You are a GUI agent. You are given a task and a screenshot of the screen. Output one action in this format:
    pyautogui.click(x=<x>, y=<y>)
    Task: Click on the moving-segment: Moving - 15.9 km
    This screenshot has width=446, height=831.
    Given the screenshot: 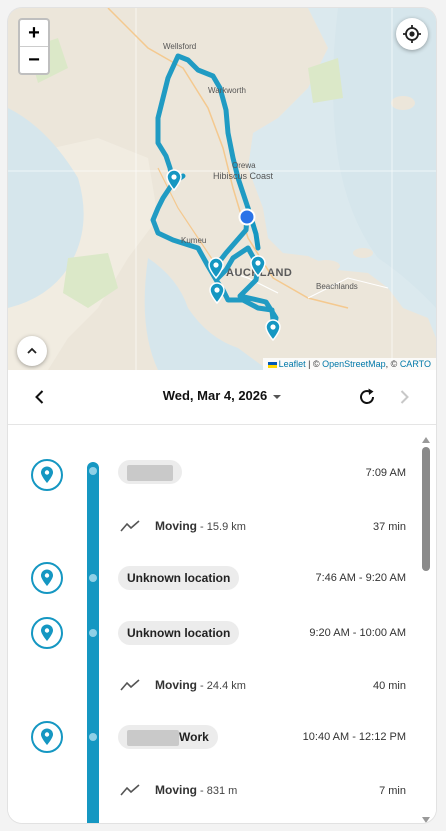 What is the action you would take?
    pyautogui.click(x=200, y=526)
    